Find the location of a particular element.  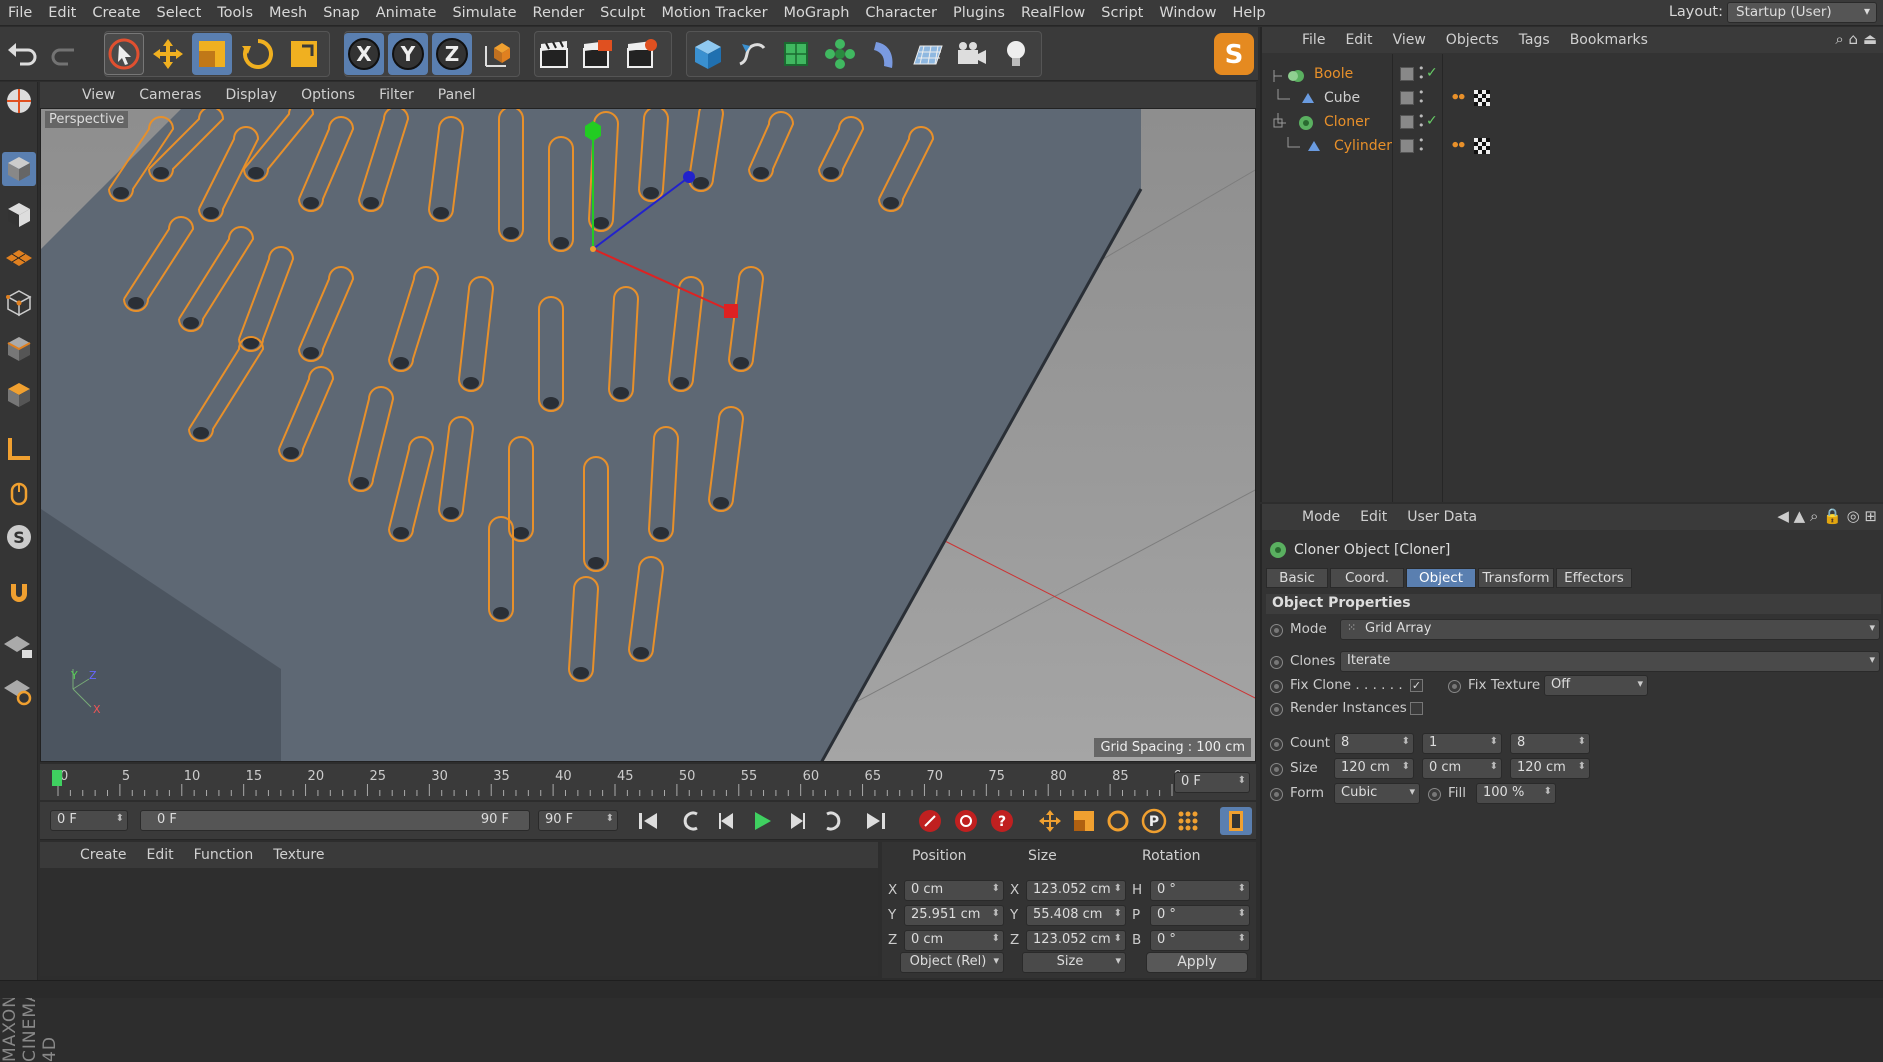

make-editable-button is located at coordinates (19, 101).